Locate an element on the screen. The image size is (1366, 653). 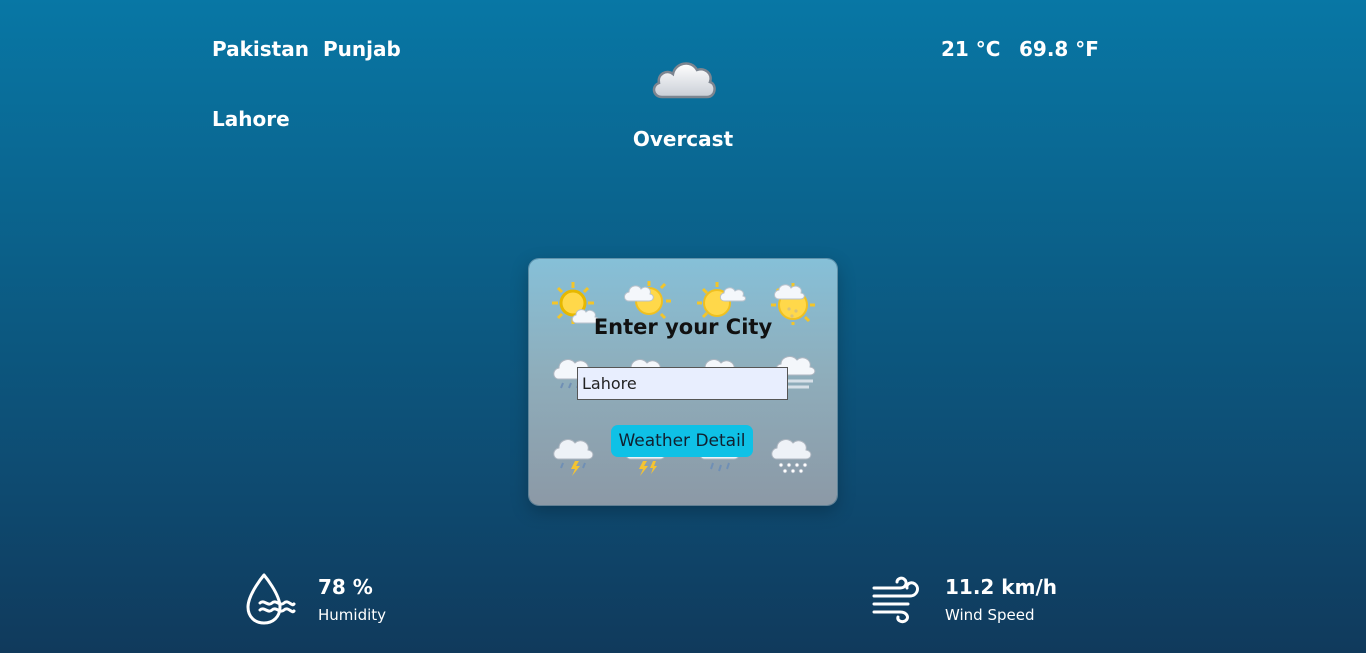
cloud-icon is located at coordinates (684, 80).